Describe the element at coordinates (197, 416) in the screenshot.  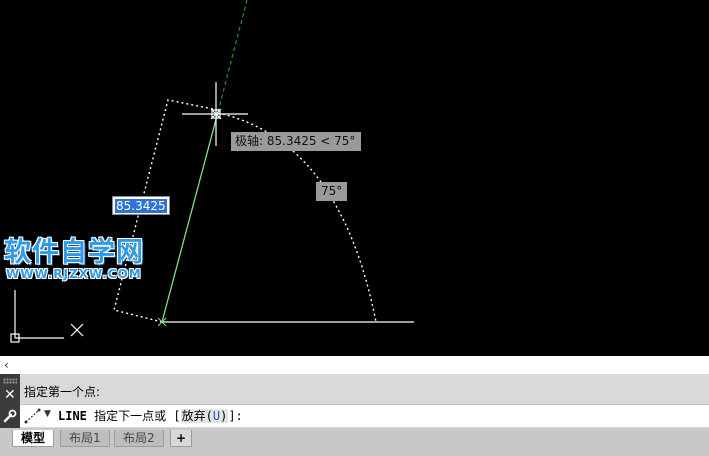
I see `undo-option-label: 放弃(` at that location.